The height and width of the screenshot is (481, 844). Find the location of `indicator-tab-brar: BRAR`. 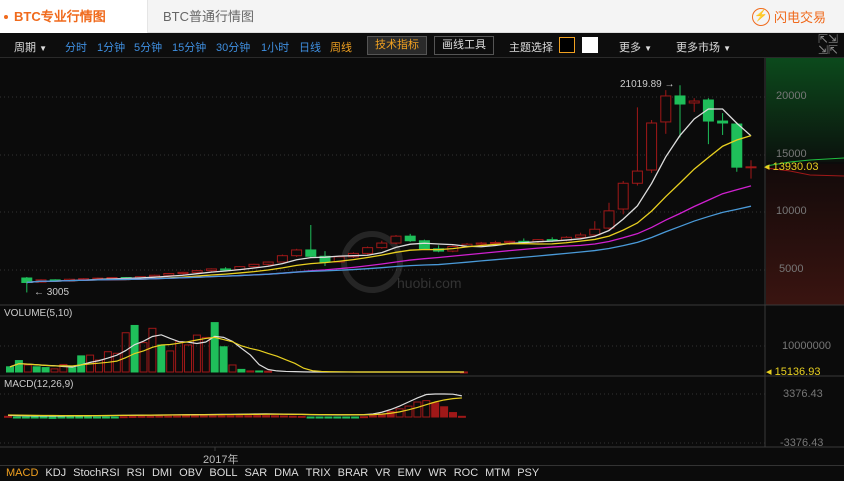

indicator-tab-brar: BRAR is located at coordinates (353, 473).